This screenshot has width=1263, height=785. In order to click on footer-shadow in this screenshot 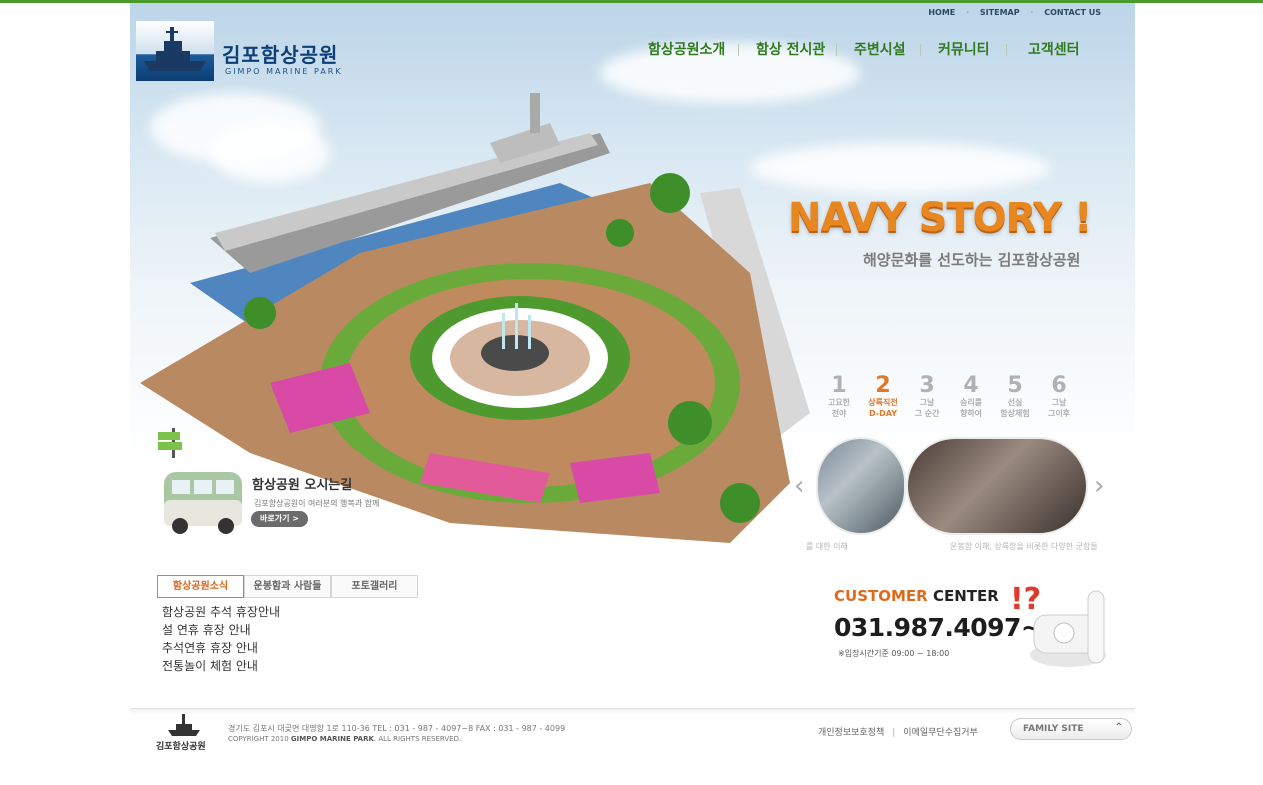, I will do `click(632, 712)`.